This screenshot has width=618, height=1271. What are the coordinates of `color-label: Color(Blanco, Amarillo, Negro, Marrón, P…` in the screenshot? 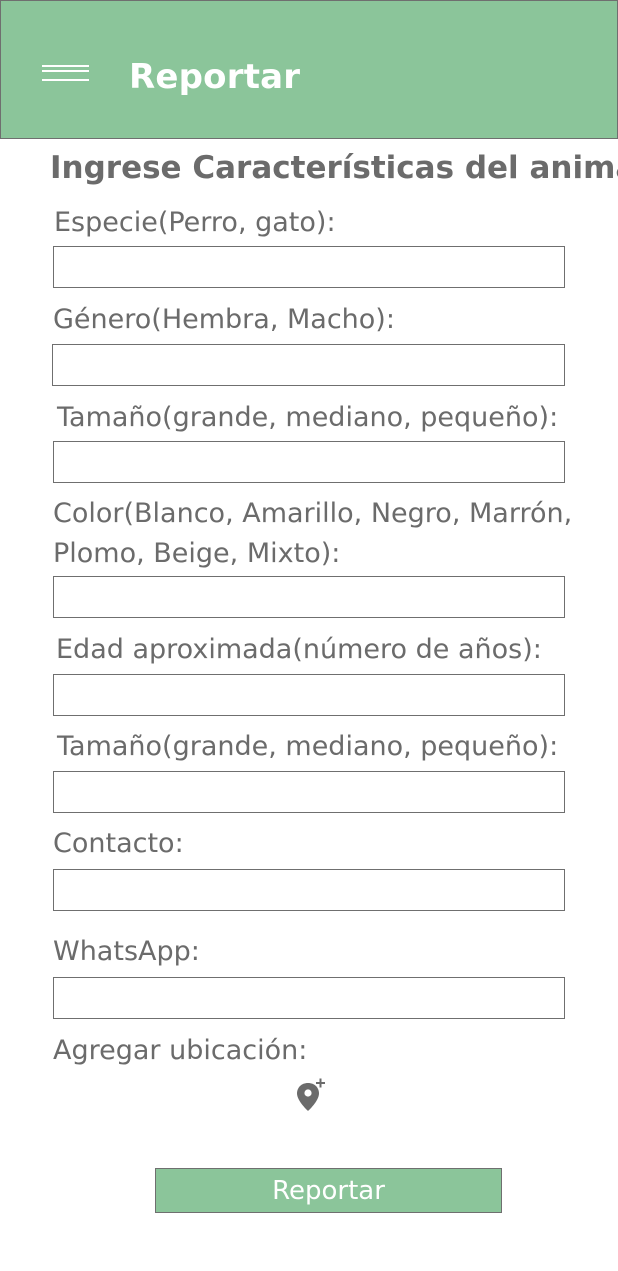 It's located at (313, 533).